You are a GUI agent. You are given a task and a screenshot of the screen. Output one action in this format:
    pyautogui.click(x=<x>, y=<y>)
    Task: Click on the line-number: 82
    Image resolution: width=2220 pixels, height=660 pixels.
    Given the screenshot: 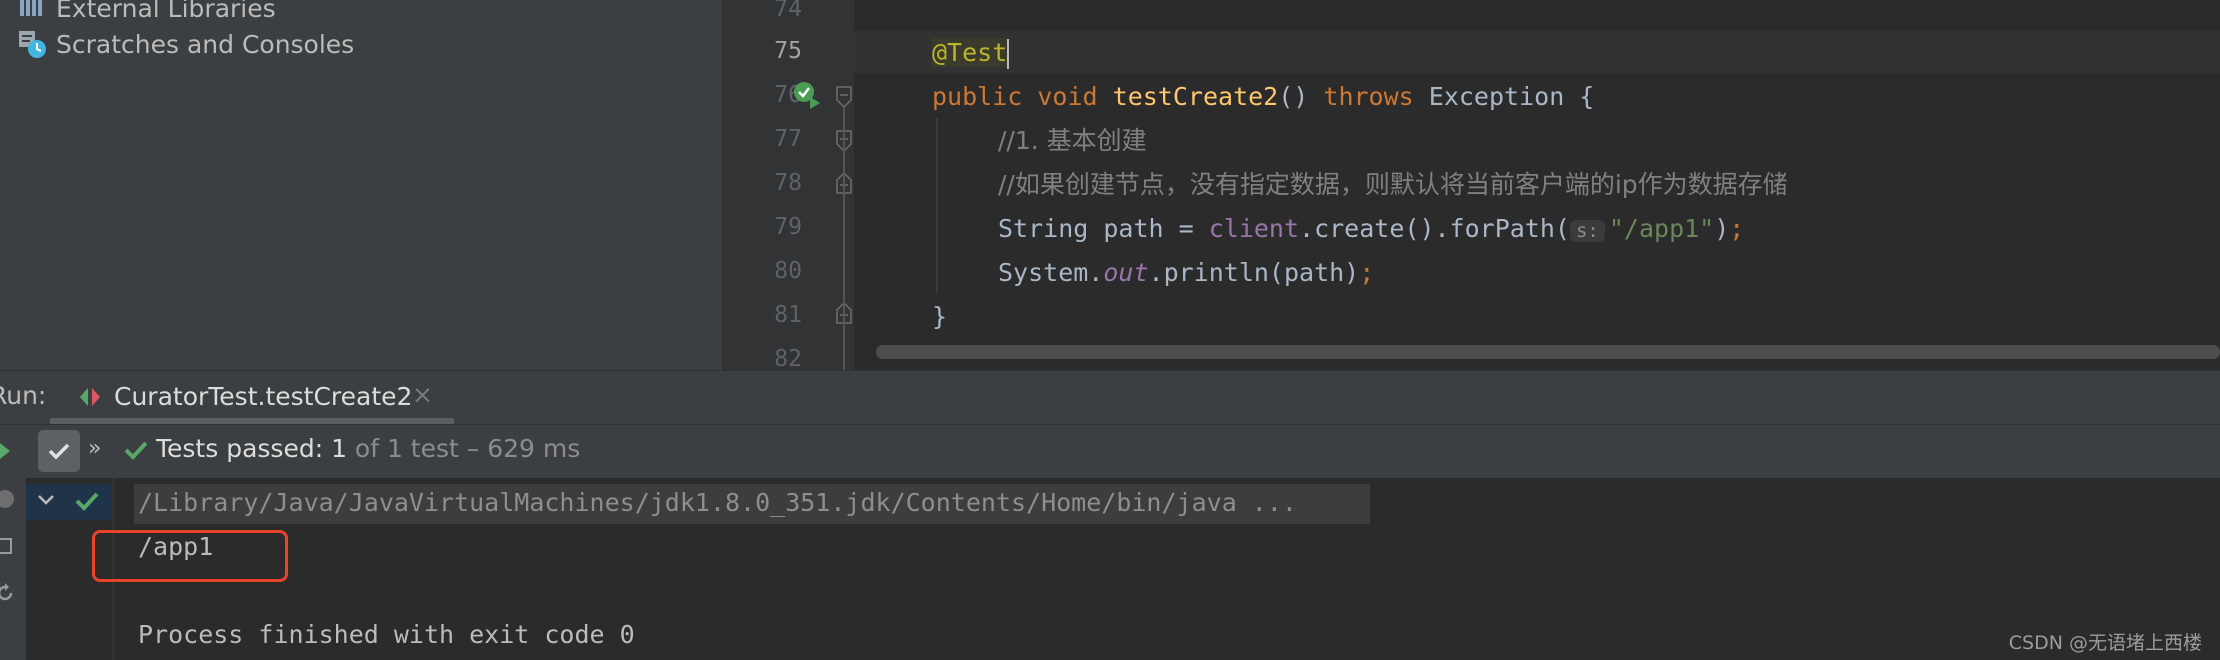 What is the action you would take?
    pyautogui.click(x=788, y=358)
    